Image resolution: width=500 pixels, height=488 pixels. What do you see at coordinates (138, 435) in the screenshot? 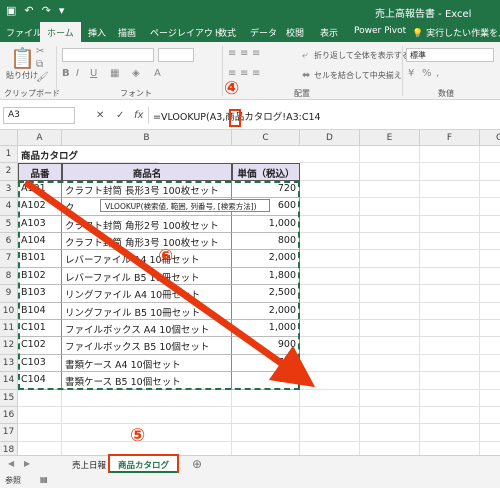
I see `callout-5: ⑤` at bounding box center [138, 435].